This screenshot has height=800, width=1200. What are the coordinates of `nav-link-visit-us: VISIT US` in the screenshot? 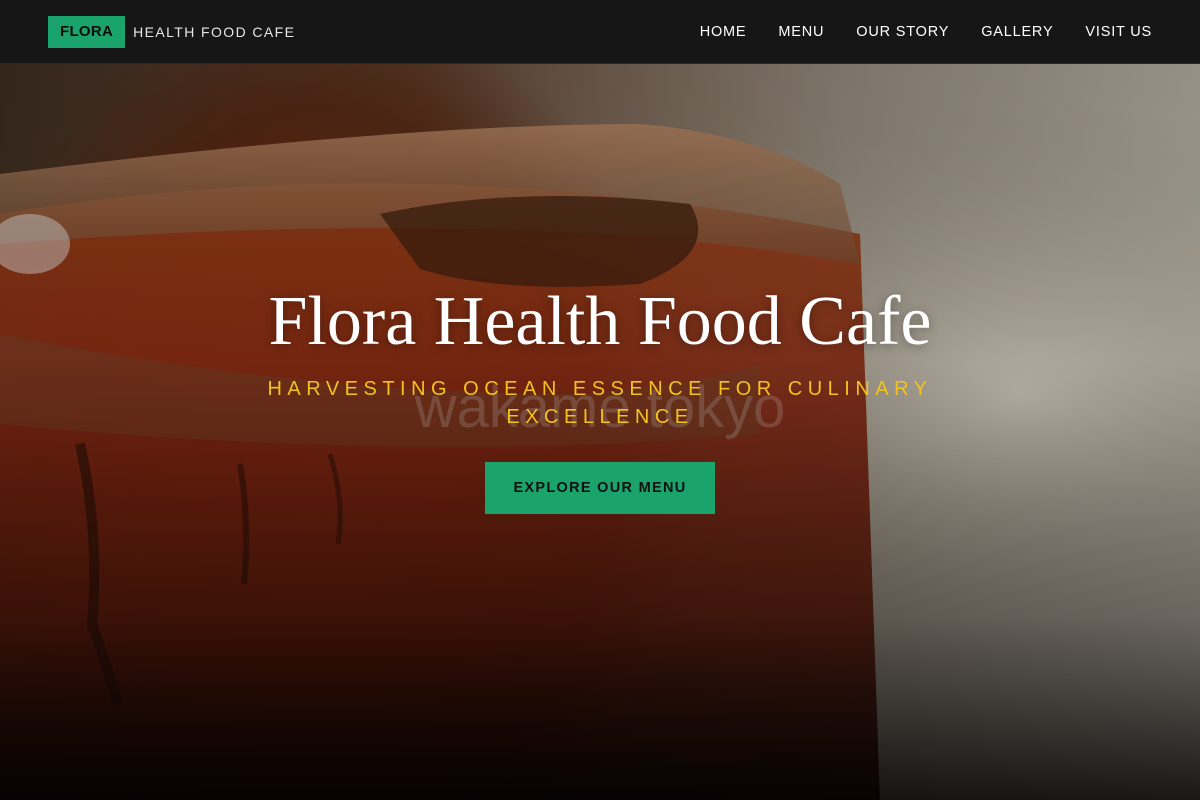 It's located at (1118, 32).